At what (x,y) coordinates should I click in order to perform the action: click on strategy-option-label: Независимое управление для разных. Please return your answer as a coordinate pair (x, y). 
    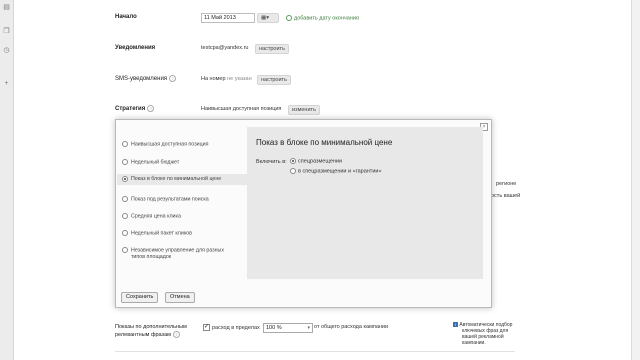
    Looking at the image, I should click on (178, 250).